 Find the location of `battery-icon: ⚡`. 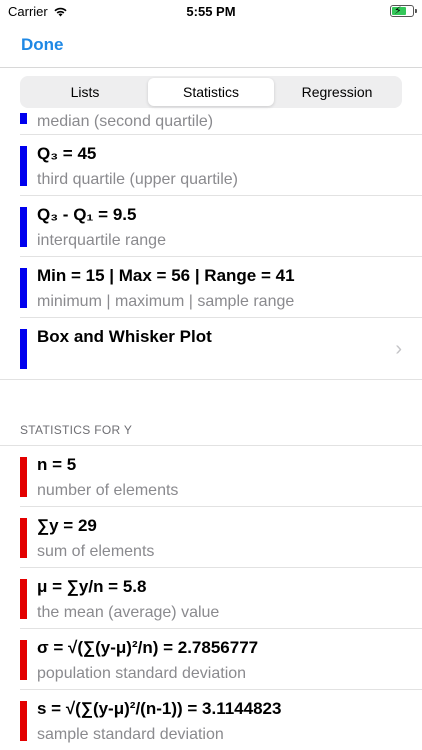

battery-icon: ⚡ is located at coordinates (403, 11).